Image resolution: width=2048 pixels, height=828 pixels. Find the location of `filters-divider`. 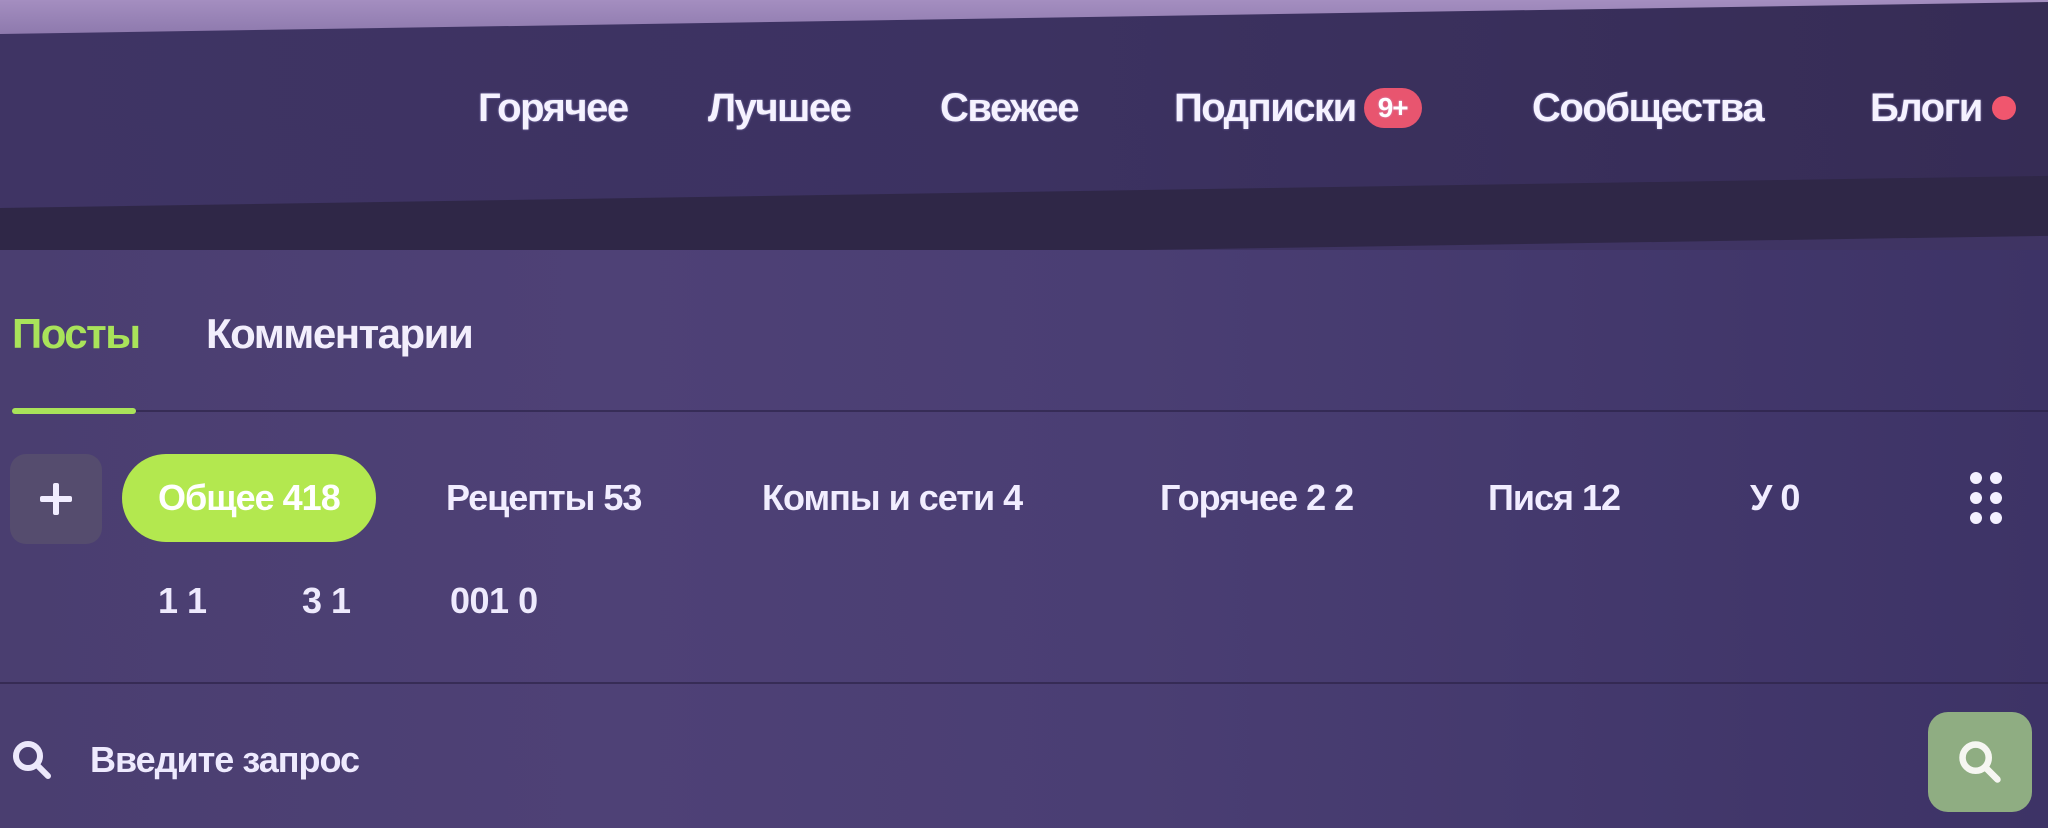

filters-divider is located at coordinates (1024, 683).